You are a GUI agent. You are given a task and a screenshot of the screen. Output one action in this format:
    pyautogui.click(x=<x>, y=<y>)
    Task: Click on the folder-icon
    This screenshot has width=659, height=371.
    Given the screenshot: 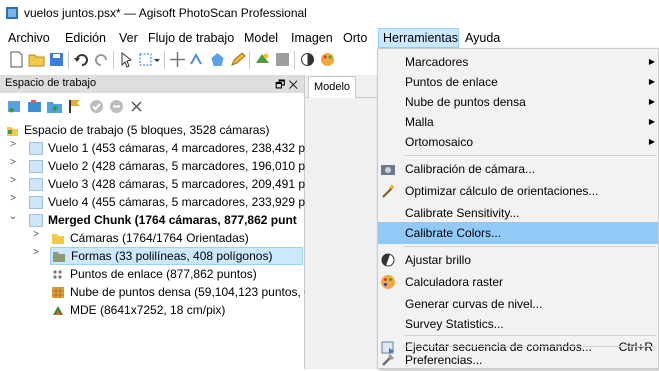 What is the action you would take?
    pyautogui.click(x=58, y=239)
    